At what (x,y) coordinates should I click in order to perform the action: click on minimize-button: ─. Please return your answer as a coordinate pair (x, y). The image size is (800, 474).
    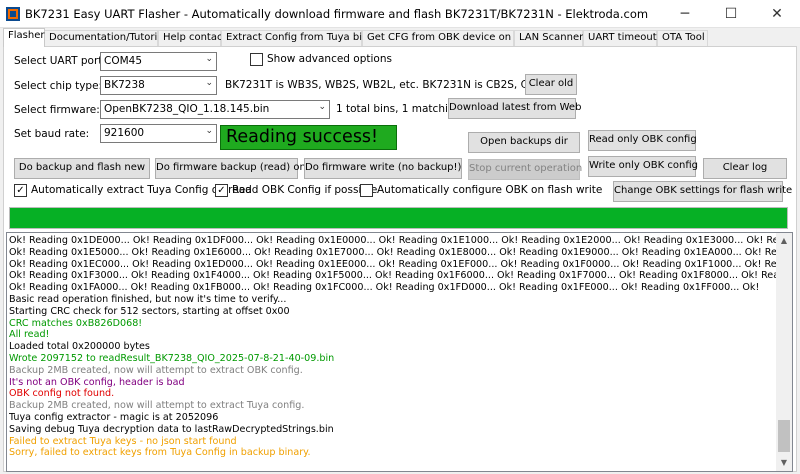
    Looking at the image, I should click on (685, 14).